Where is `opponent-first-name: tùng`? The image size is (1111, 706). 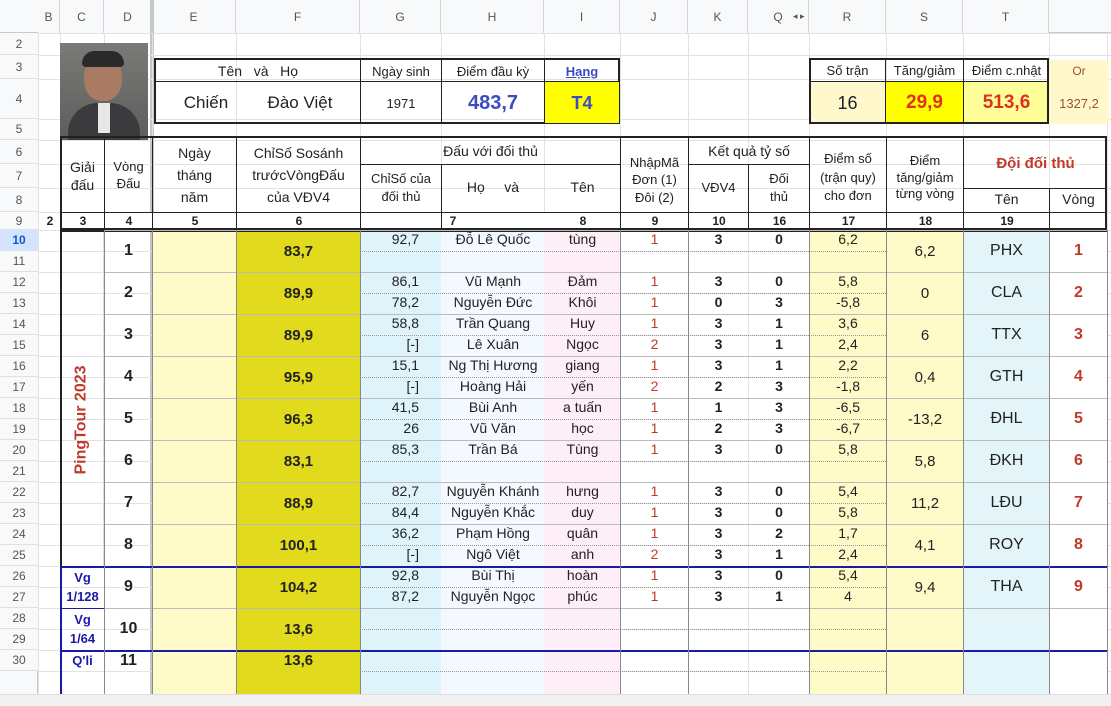 opponent-first-name: tùng is located at coordinates (582, 238).